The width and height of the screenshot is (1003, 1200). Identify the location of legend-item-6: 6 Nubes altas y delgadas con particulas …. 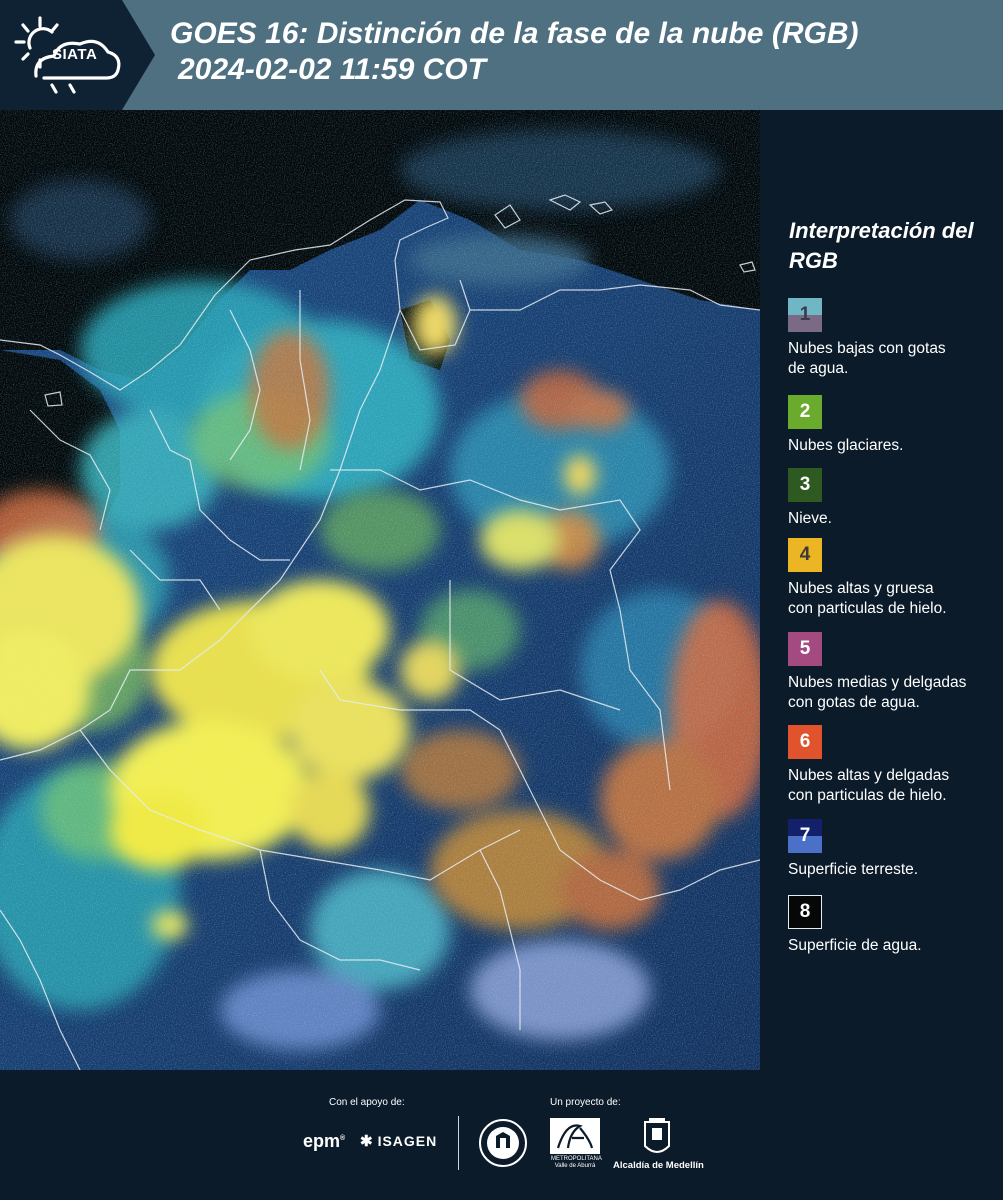
(888, 765).